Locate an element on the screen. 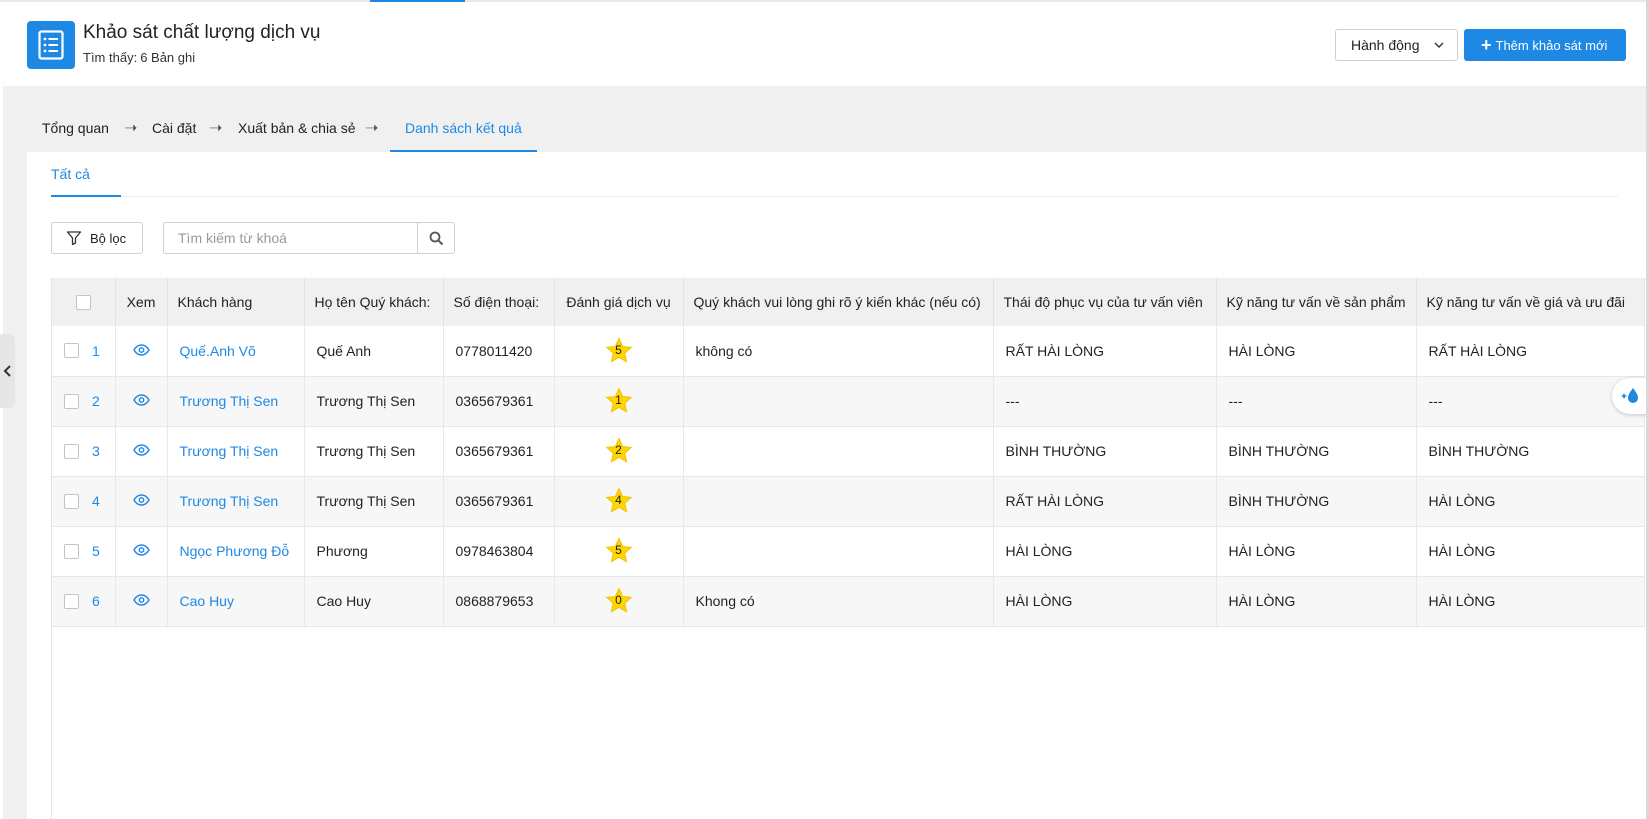 The image size is (1649, 819). row-index: 6 is located at coordinates (96, 601).